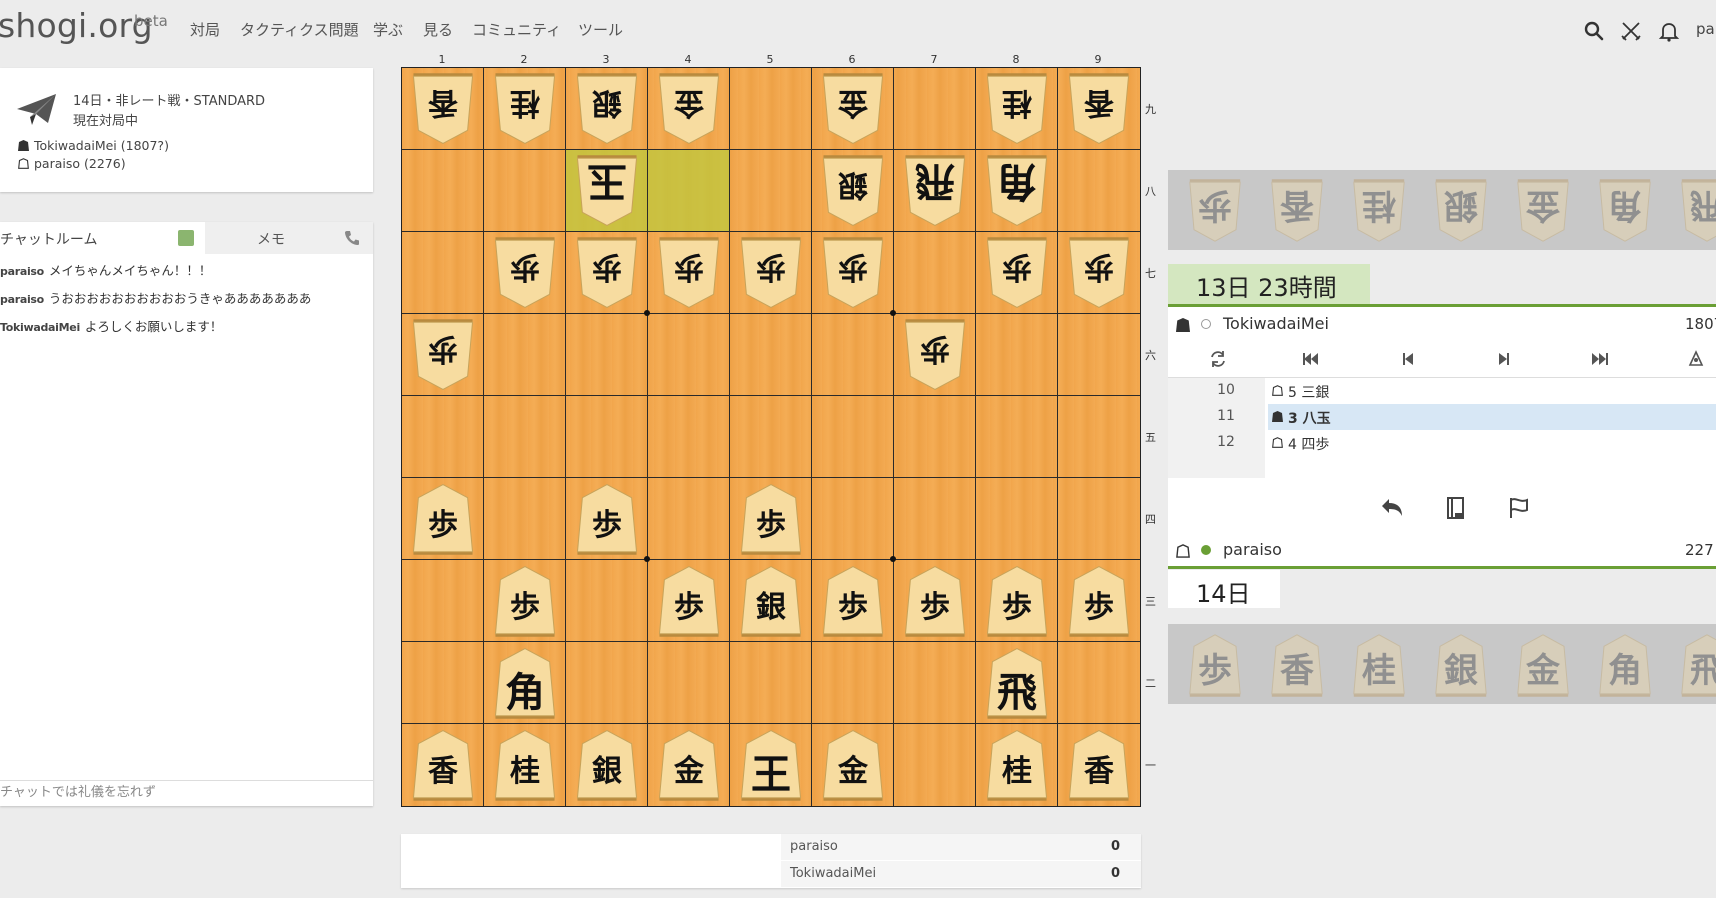 The height and width of the screenshot is (898, 1716). Describe the element at coordinates (1669, 31) in the screenshot. I see `bell-icon` at that location.